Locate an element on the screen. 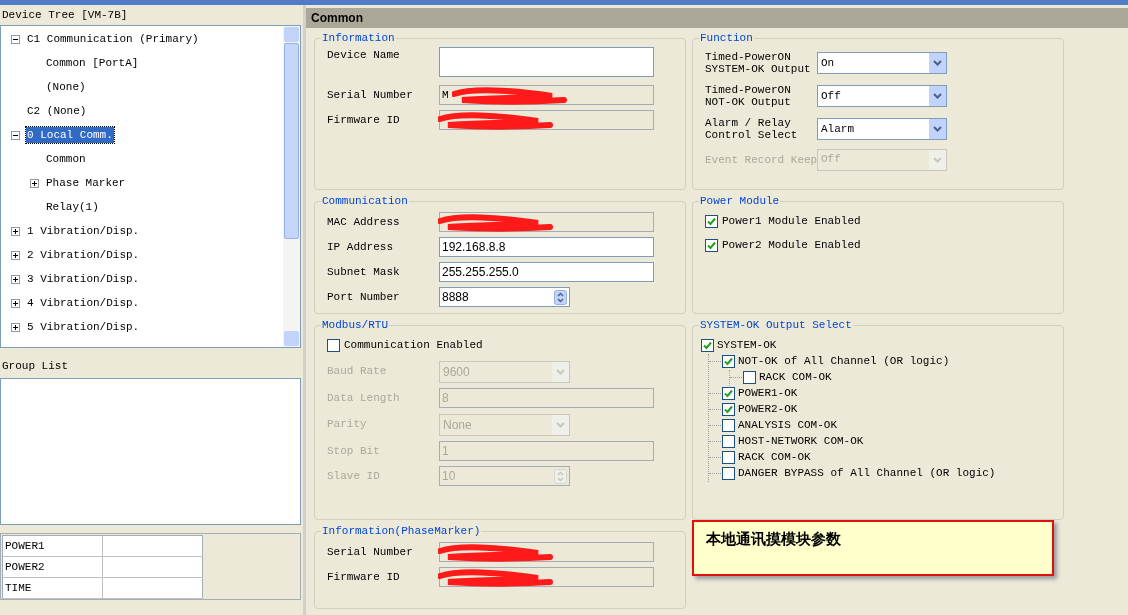  tree-item: Common is located at coordinates (66, 159).